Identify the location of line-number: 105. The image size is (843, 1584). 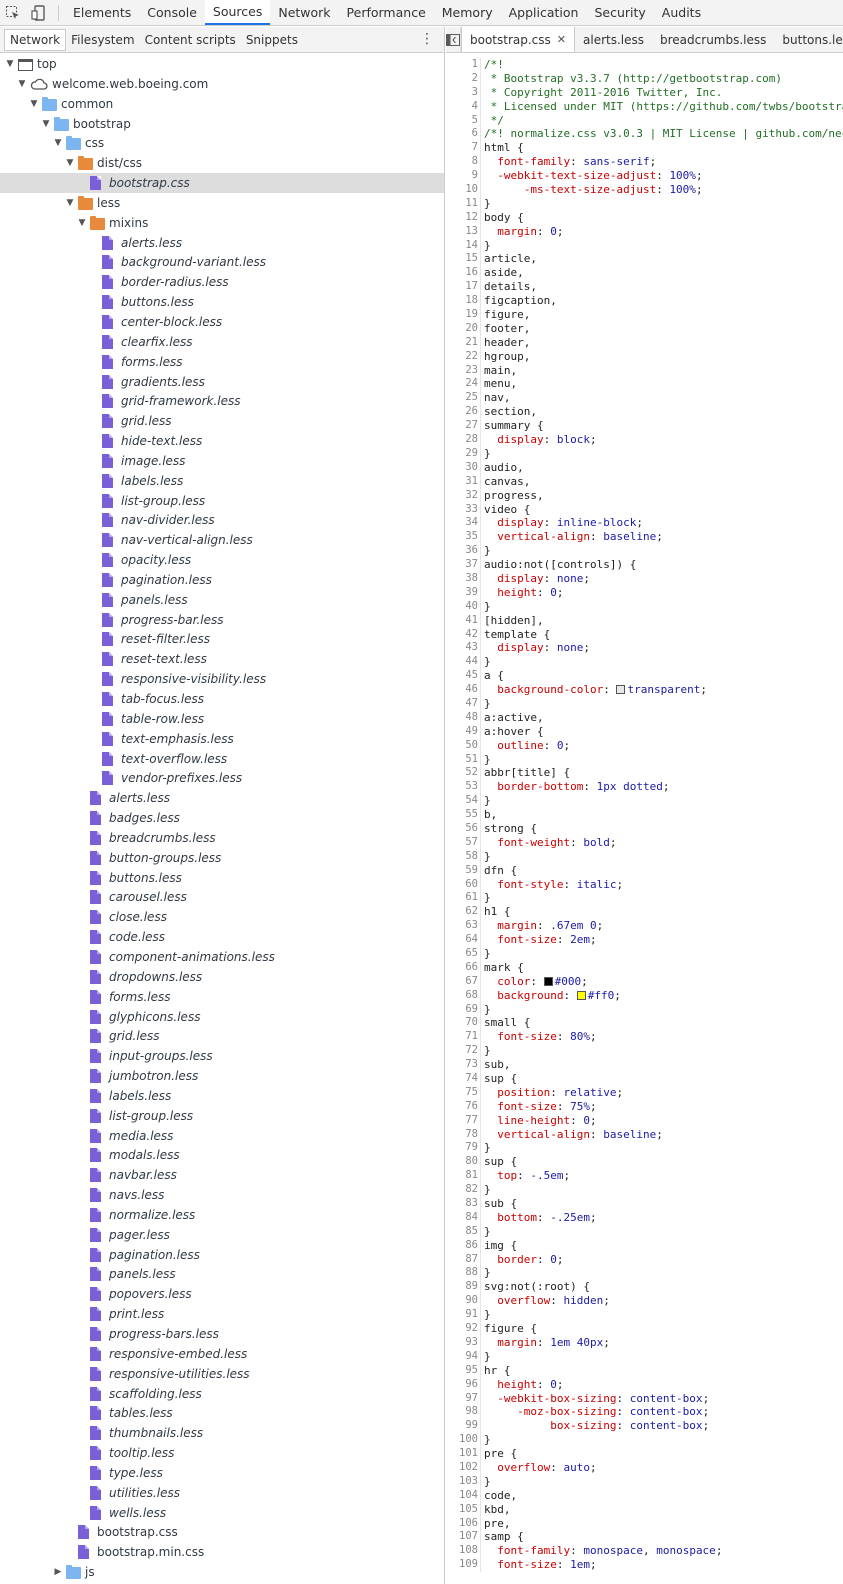
(463, 1509).